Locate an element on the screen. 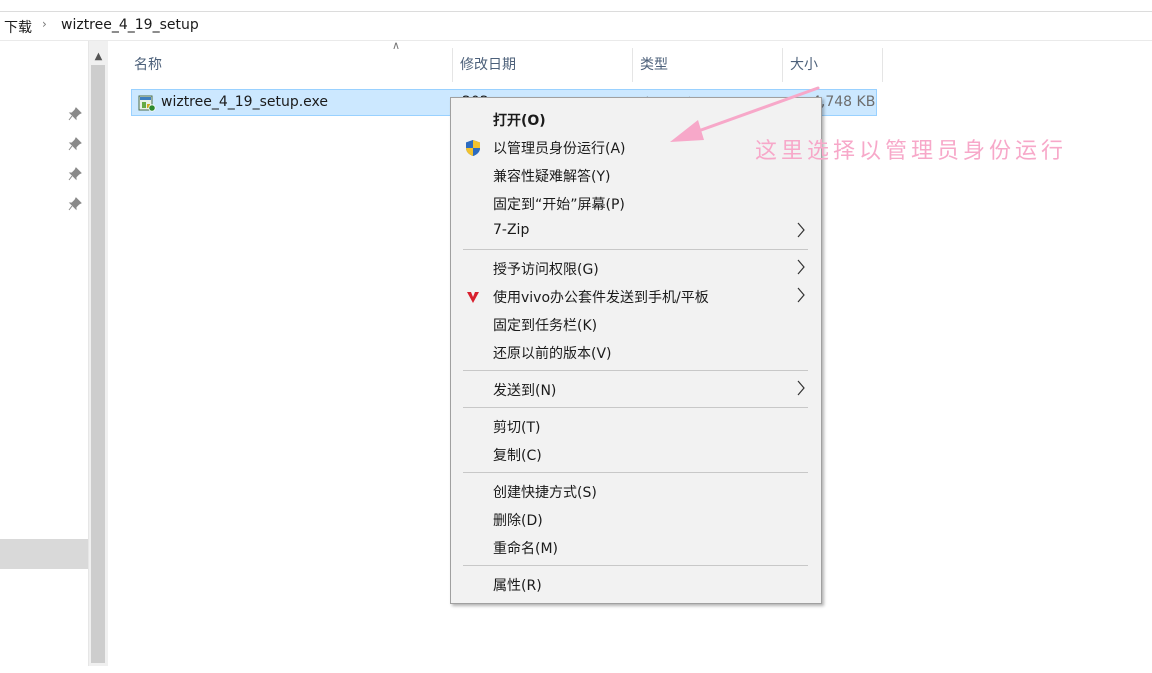  column-header-size: 大小 is located at coordinates (832, 65).